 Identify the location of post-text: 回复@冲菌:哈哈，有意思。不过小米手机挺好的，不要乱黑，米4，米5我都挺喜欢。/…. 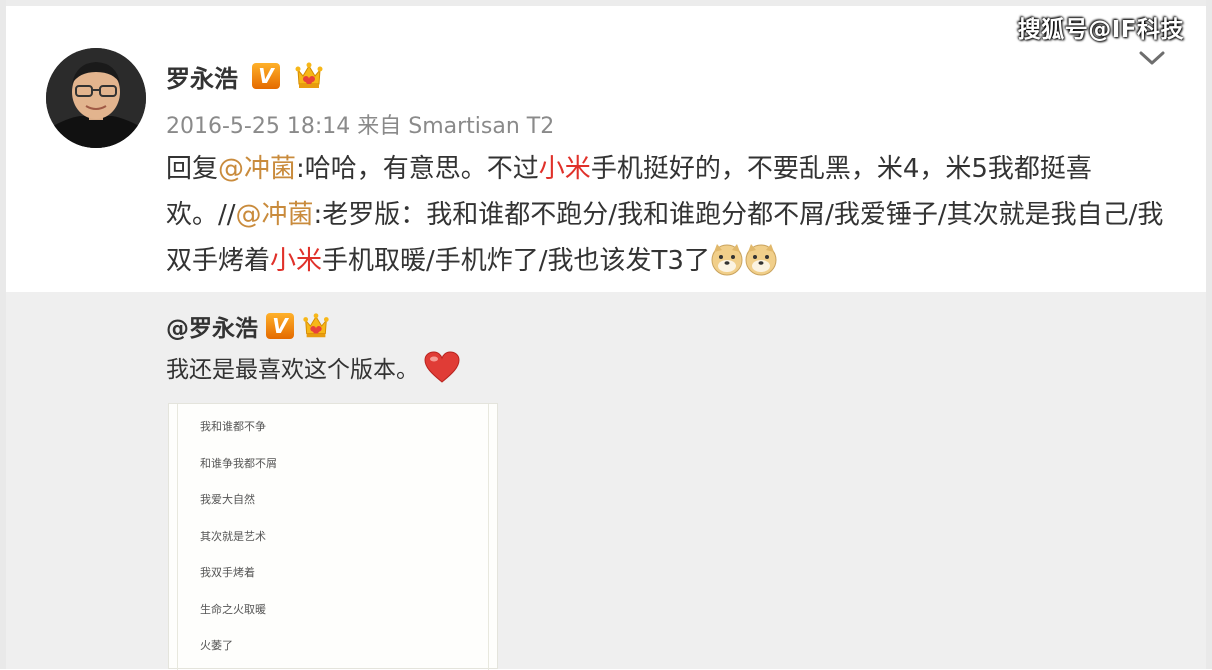
(664, 215).